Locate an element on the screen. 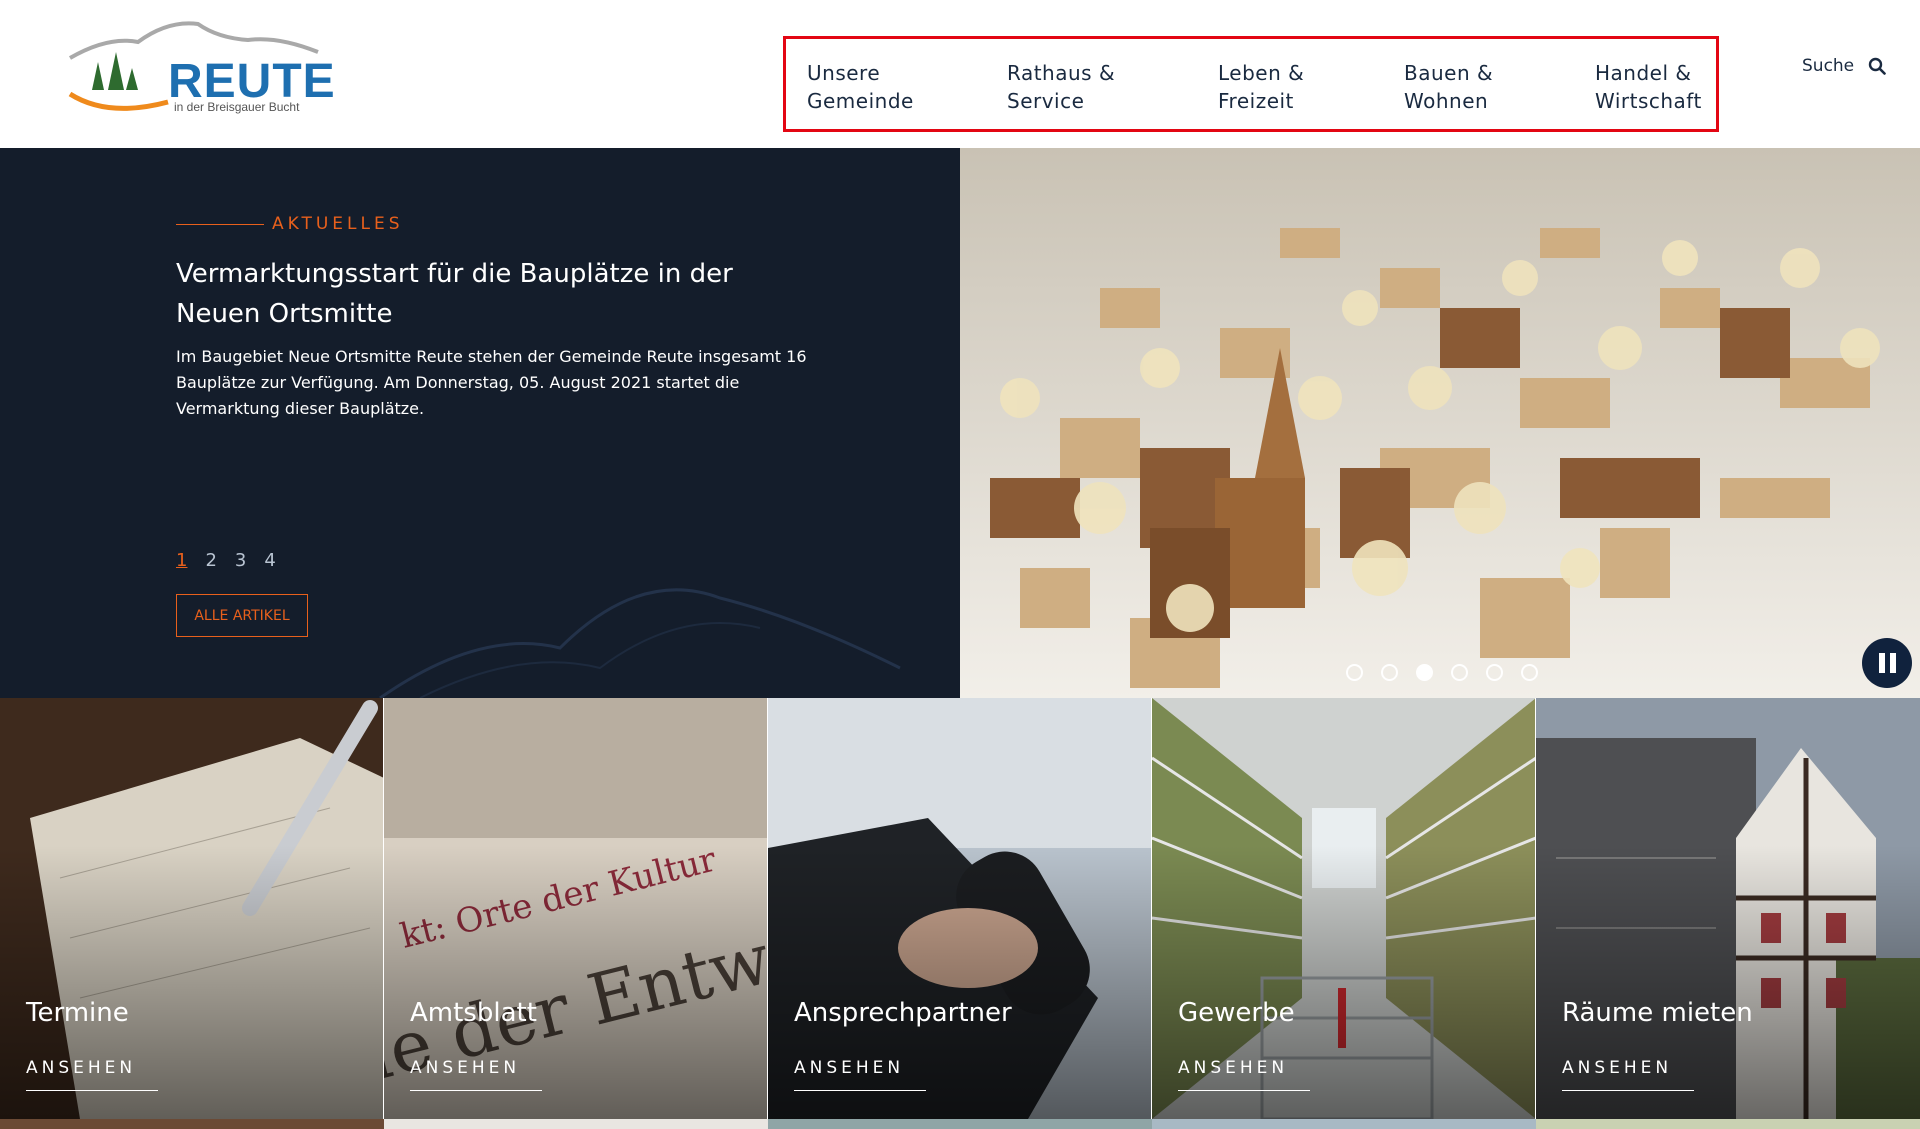 This screenshot has width=1920, height=1129. pager-page-2: 2 is located at coordinates (210, 560).